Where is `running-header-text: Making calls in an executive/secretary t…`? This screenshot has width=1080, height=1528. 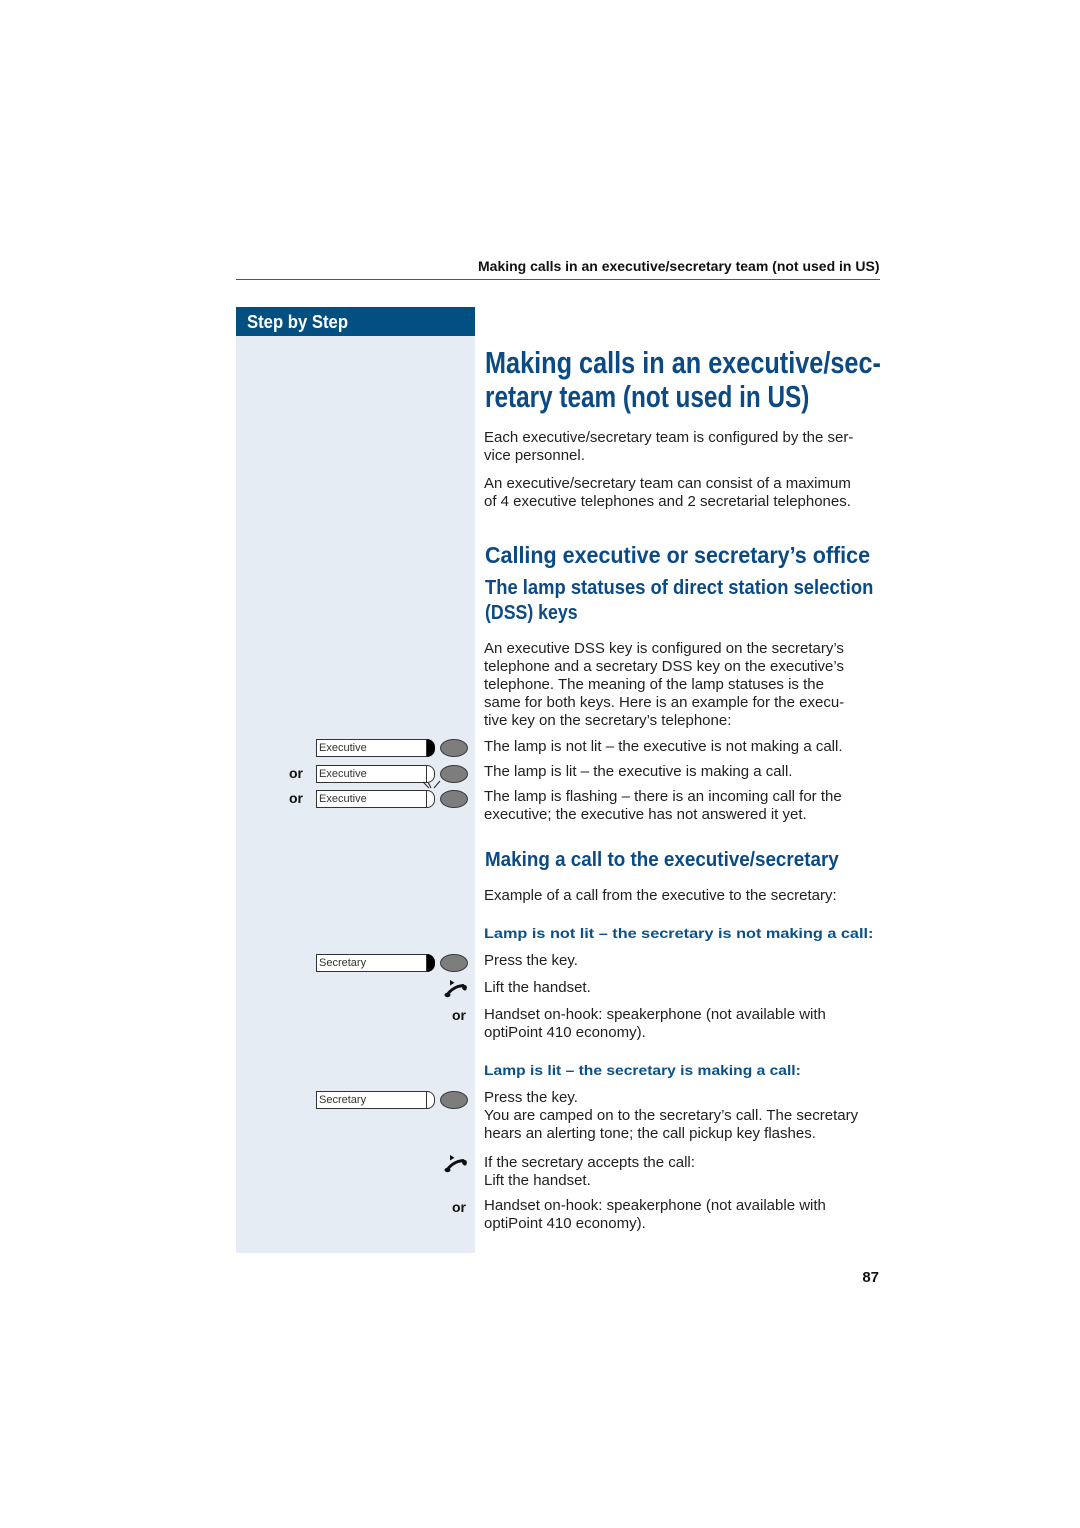
running-header-text: Making calls in an executive/secretary t… is located at coordinates (679, 266).